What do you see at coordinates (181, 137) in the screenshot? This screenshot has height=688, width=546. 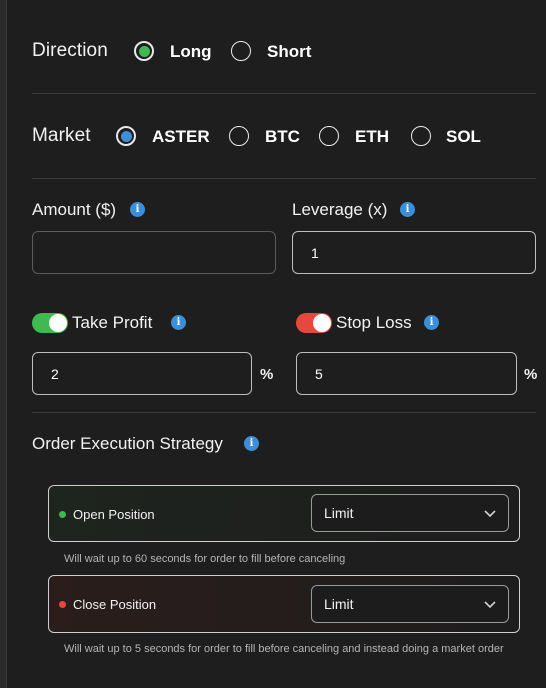 I see `market-aster-label: ASTER` at bounding box center [181, 137].